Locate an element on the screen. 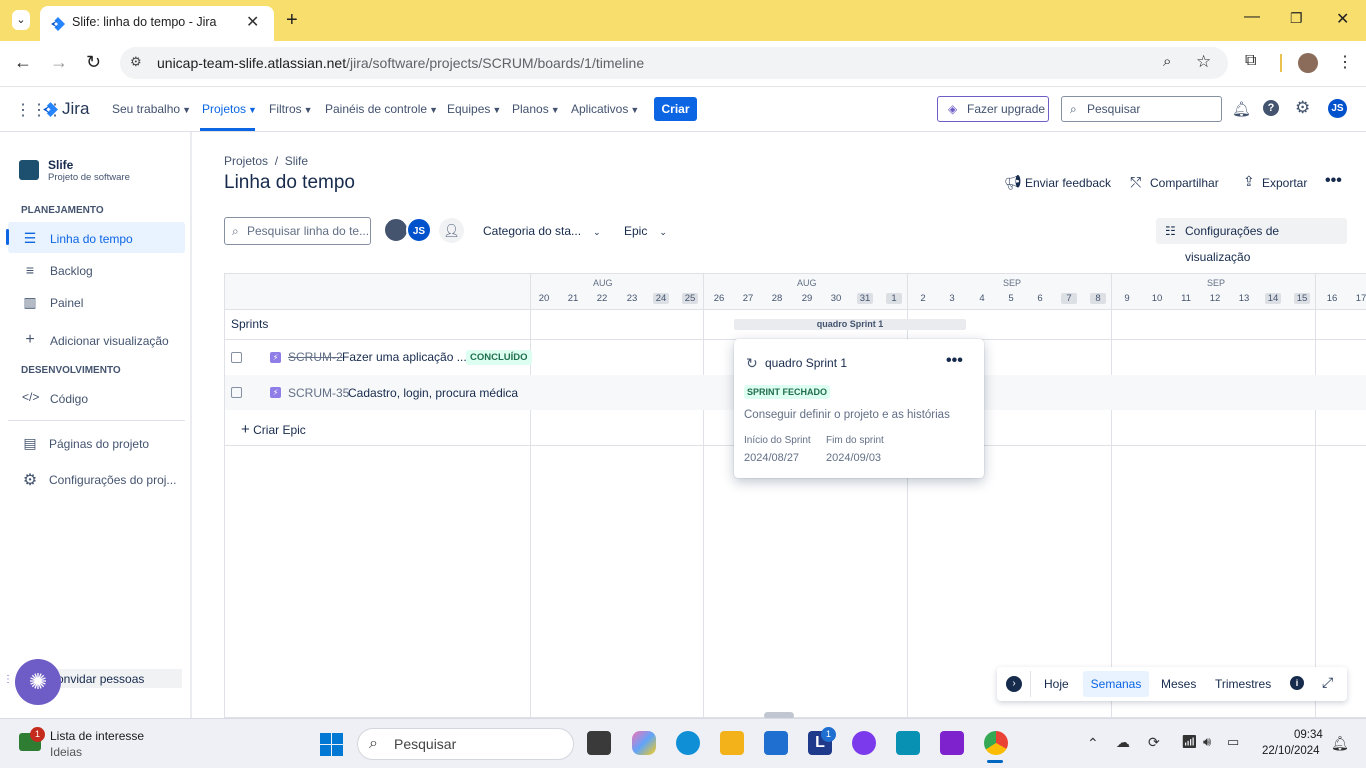  project-name: Slife is located at coordinates (60, 165).